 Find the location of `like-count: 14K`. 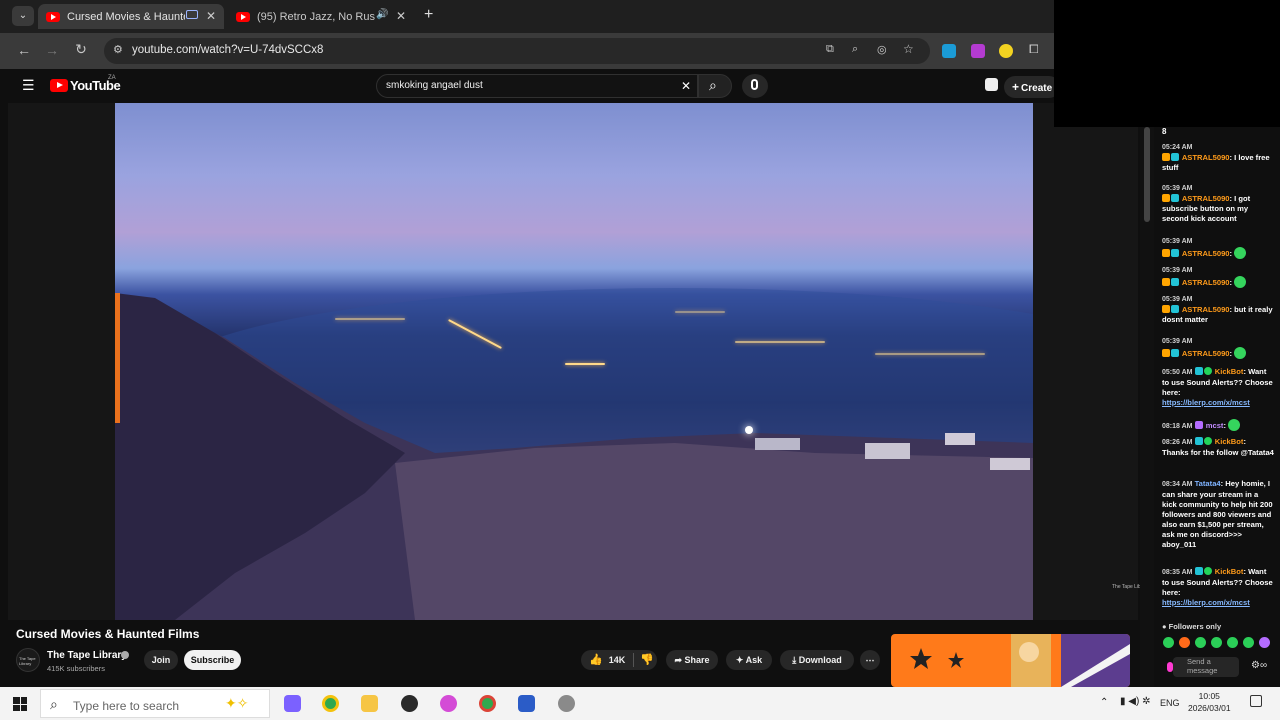

like-count: 14K is located at coordinates (617, 660).